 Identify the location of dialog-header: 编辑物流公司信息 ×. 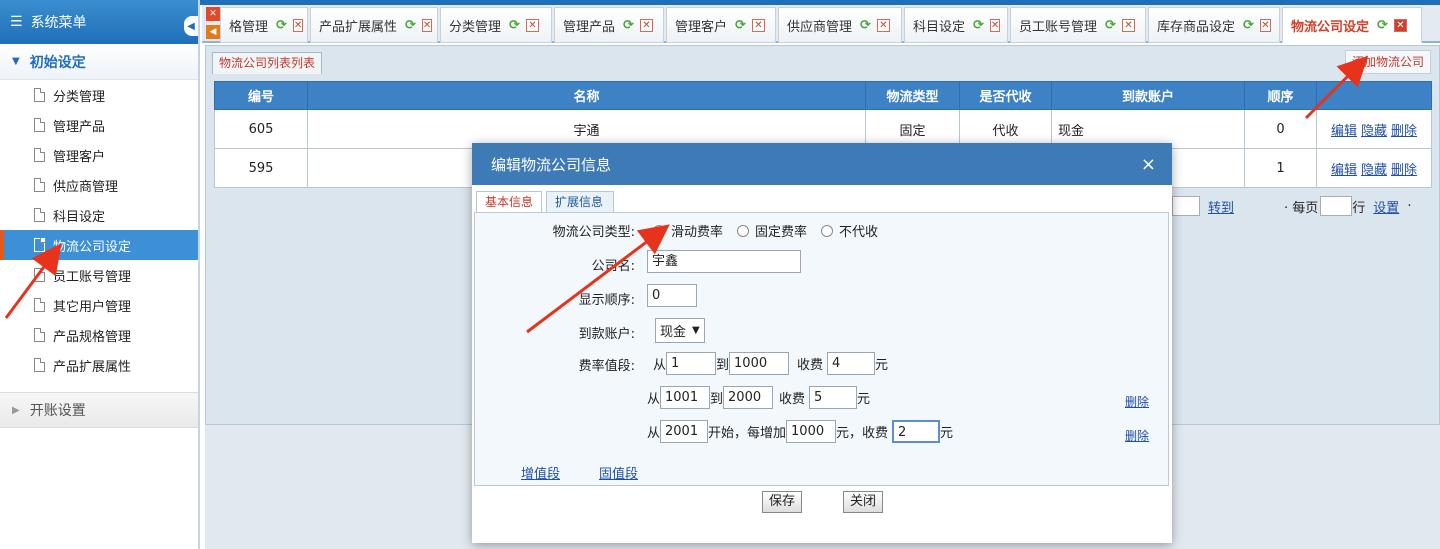
(822, 164).